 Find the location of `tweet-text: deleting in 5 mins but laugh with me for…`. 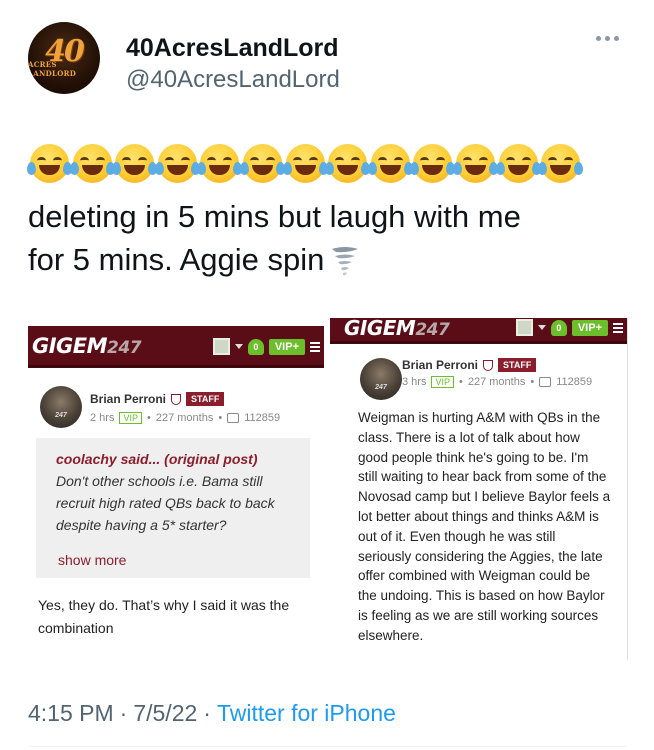

tweet-text: deleting in 5 mins but laugh with me for… is located at coordinates (328, 238).